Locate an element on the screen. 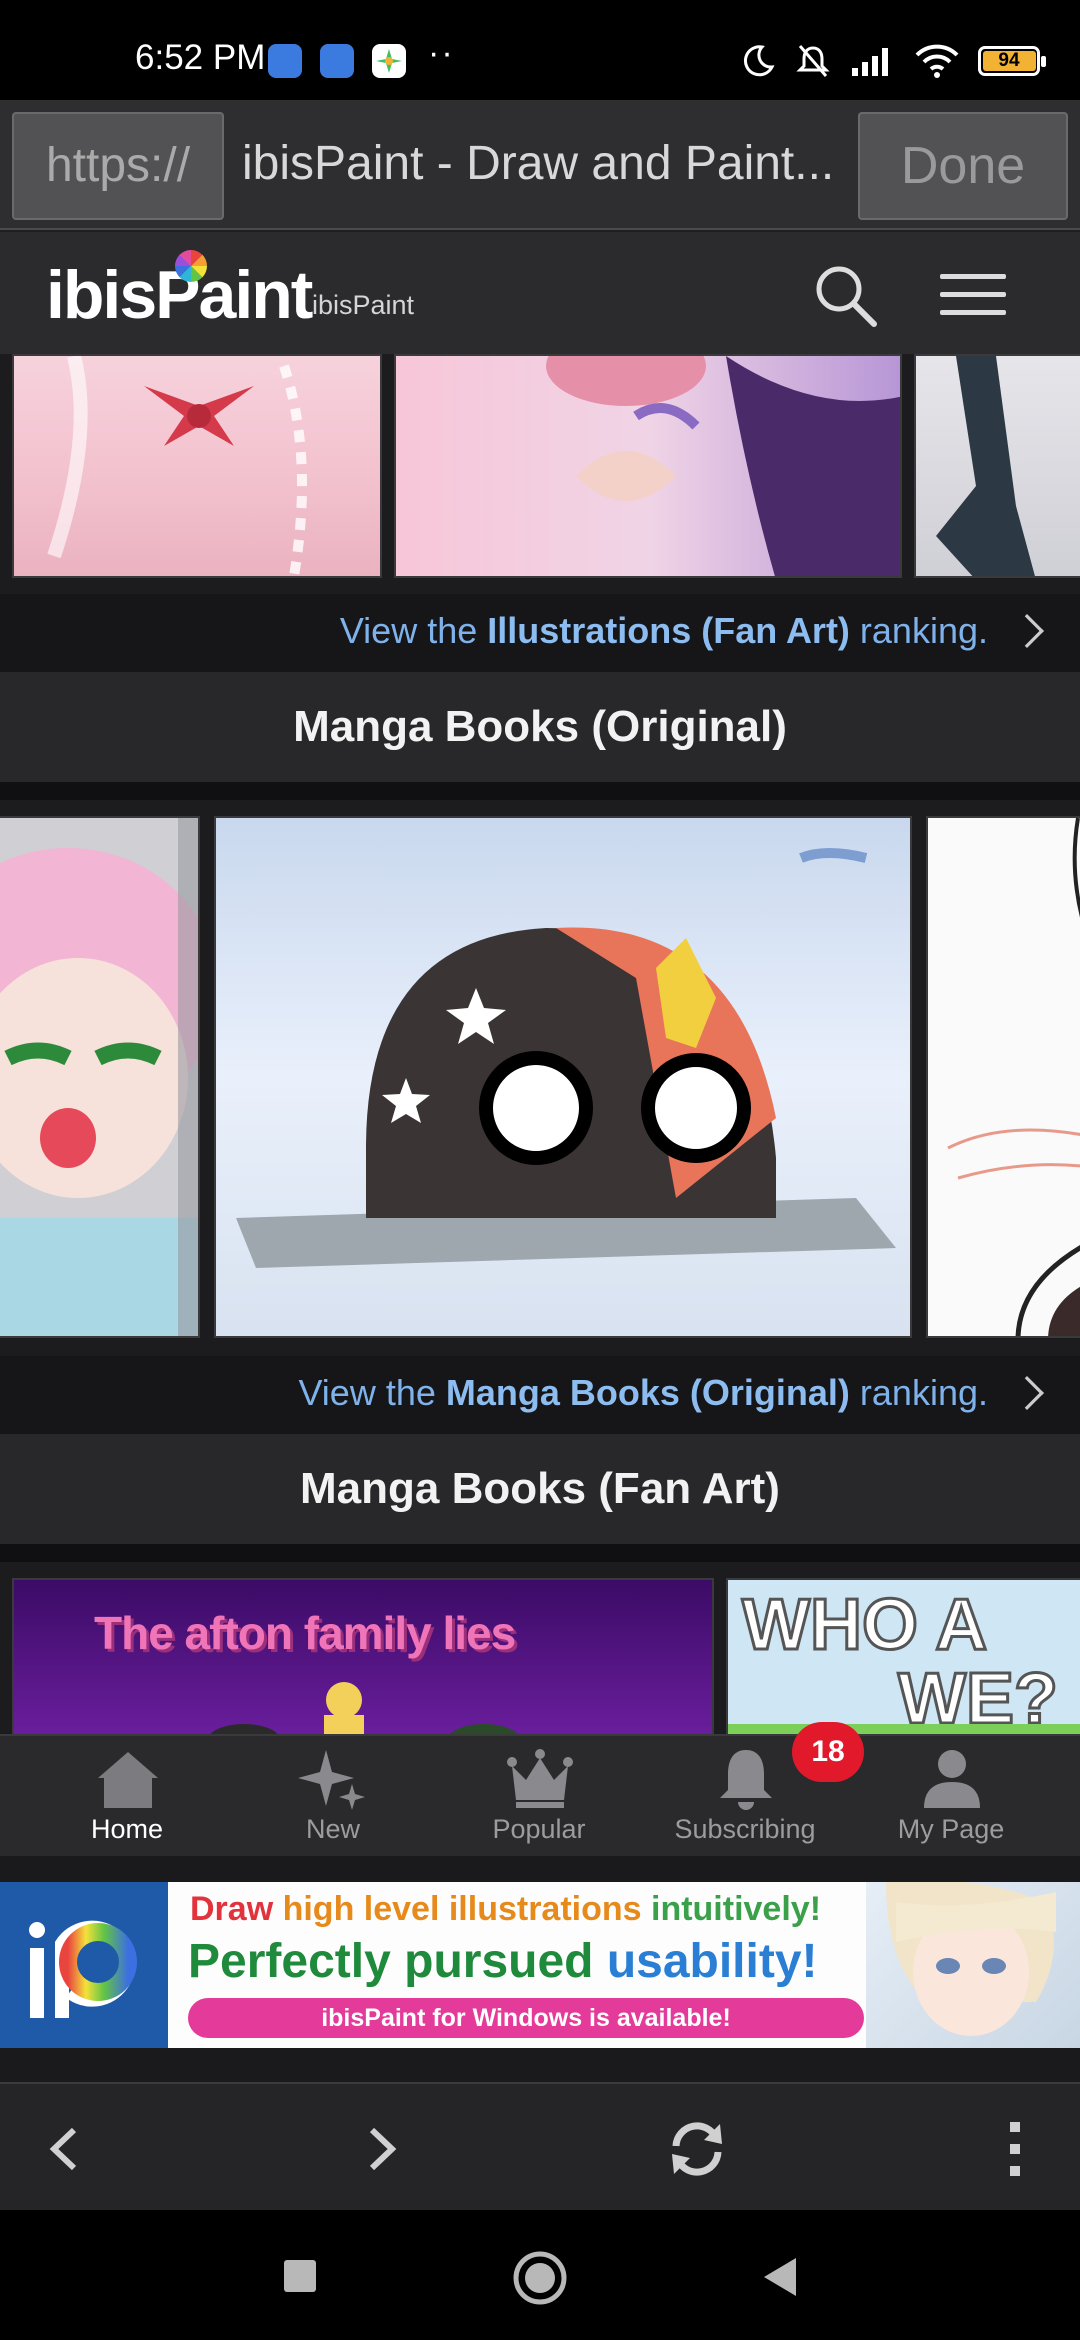  back-icon is located at coordinates (65, 2149).